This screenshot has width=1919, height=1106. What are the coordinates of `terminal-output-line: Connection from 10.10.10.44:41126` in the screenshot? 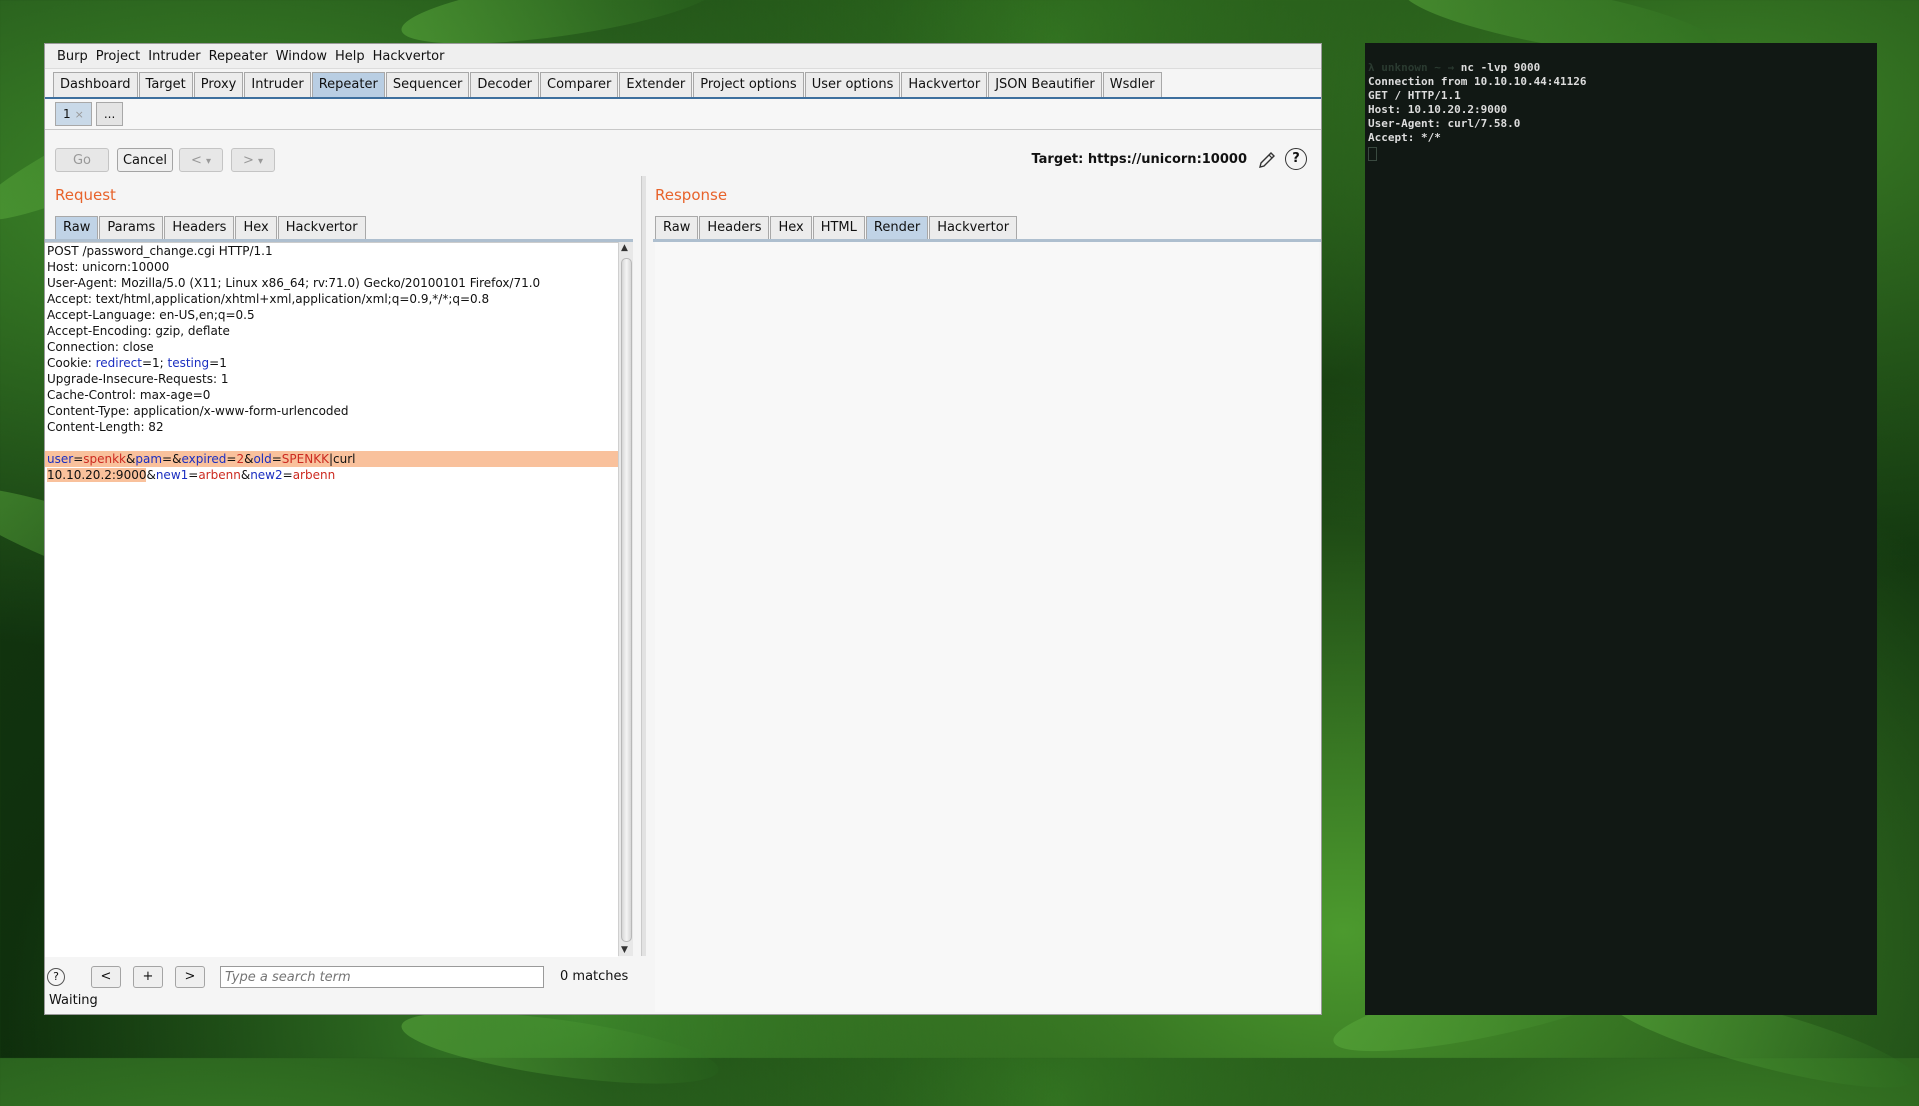 It's located at (1477, 81).